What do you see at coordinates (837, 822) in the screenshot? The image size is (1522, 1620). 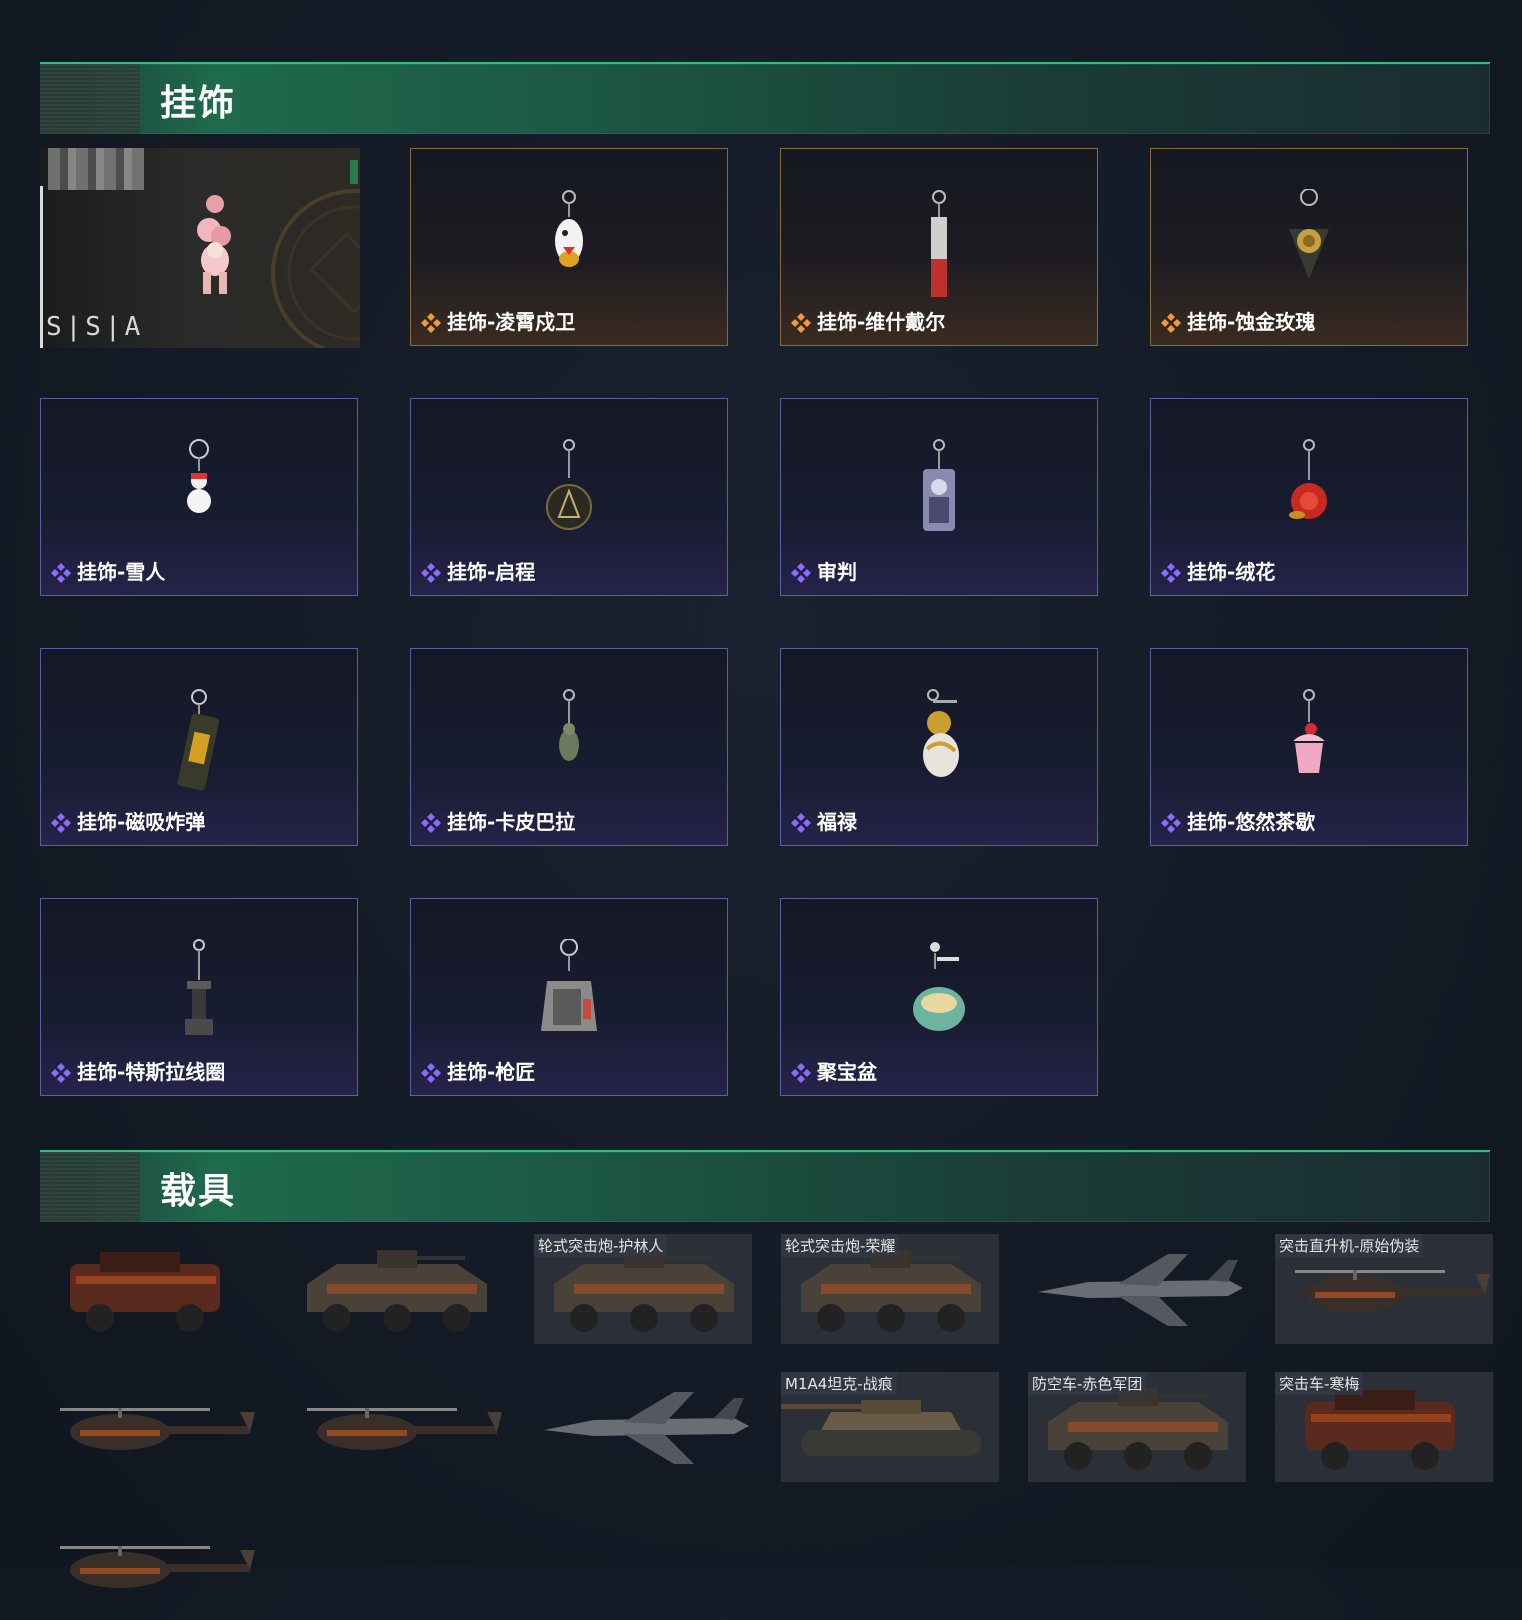 I see `charm-label: 福禄` at bounding box center [837, 822].